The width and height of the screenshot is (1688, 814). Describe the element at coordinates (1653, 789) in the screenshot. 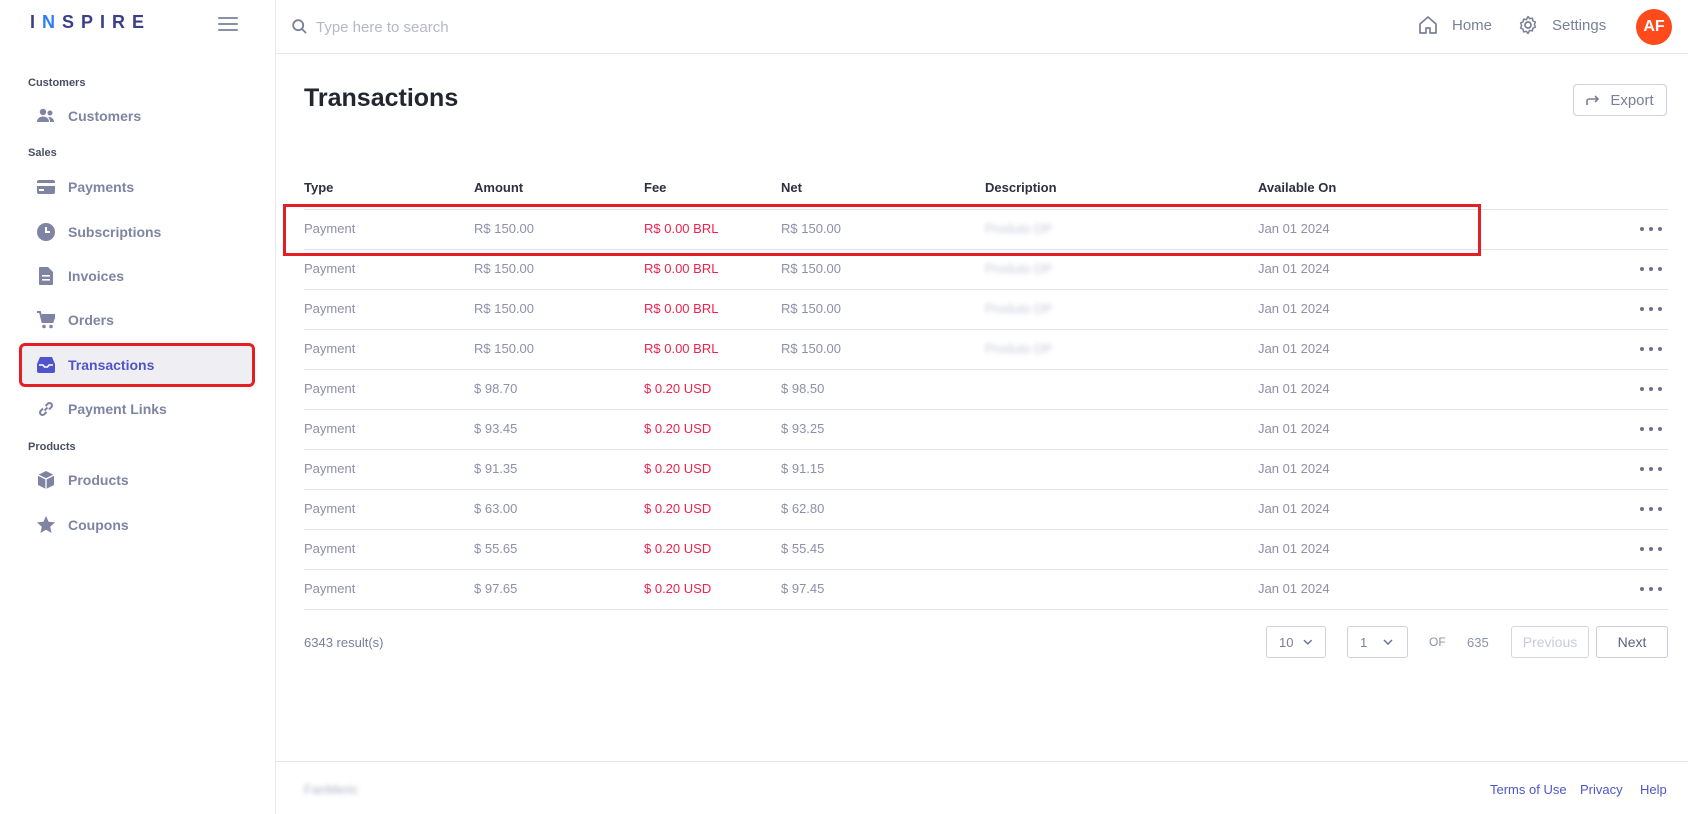

I see `help-link: Help` at that location.